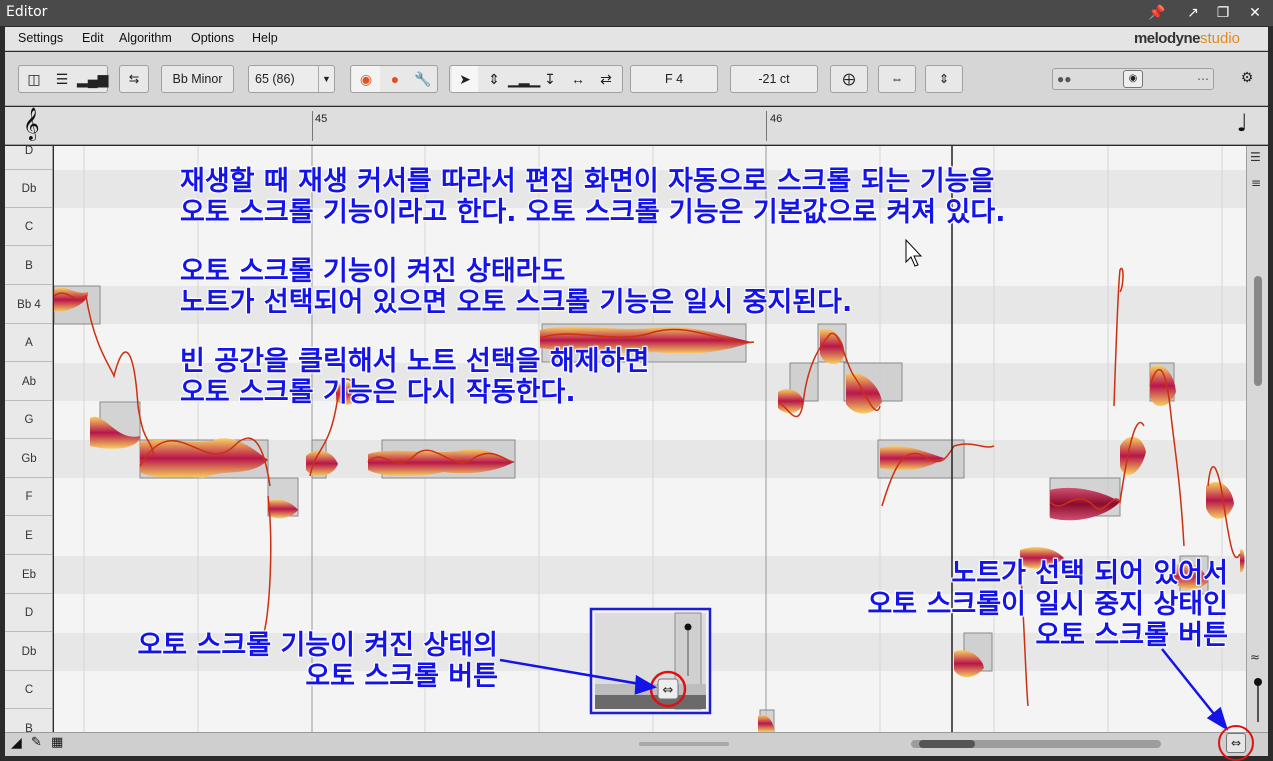 This screenshot has width=1273, height=761. What do you see at coordinates (27, 12) in the screenshot?
I see `window-title: Editor` at bounding box center [27, 12].